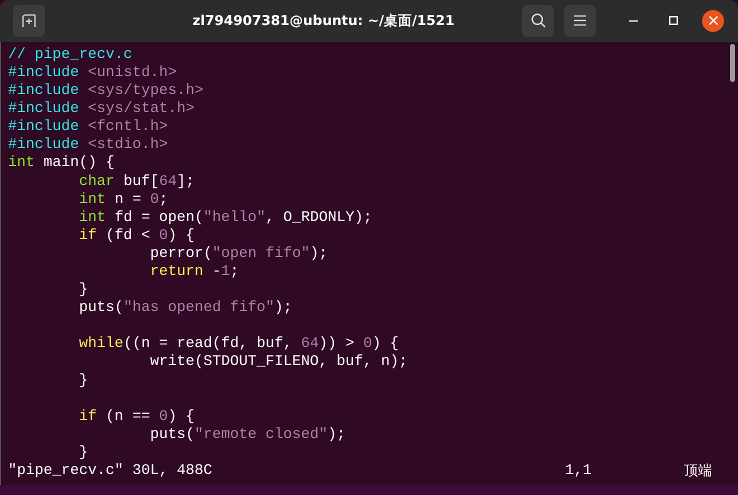 Image resolution: width=738 pixels, height=495 pixels. Describe the element at coordinates (278, 362) in the screenshot. I see `code-line: write(STDOUT_FILENO, buf, n);` at that location.